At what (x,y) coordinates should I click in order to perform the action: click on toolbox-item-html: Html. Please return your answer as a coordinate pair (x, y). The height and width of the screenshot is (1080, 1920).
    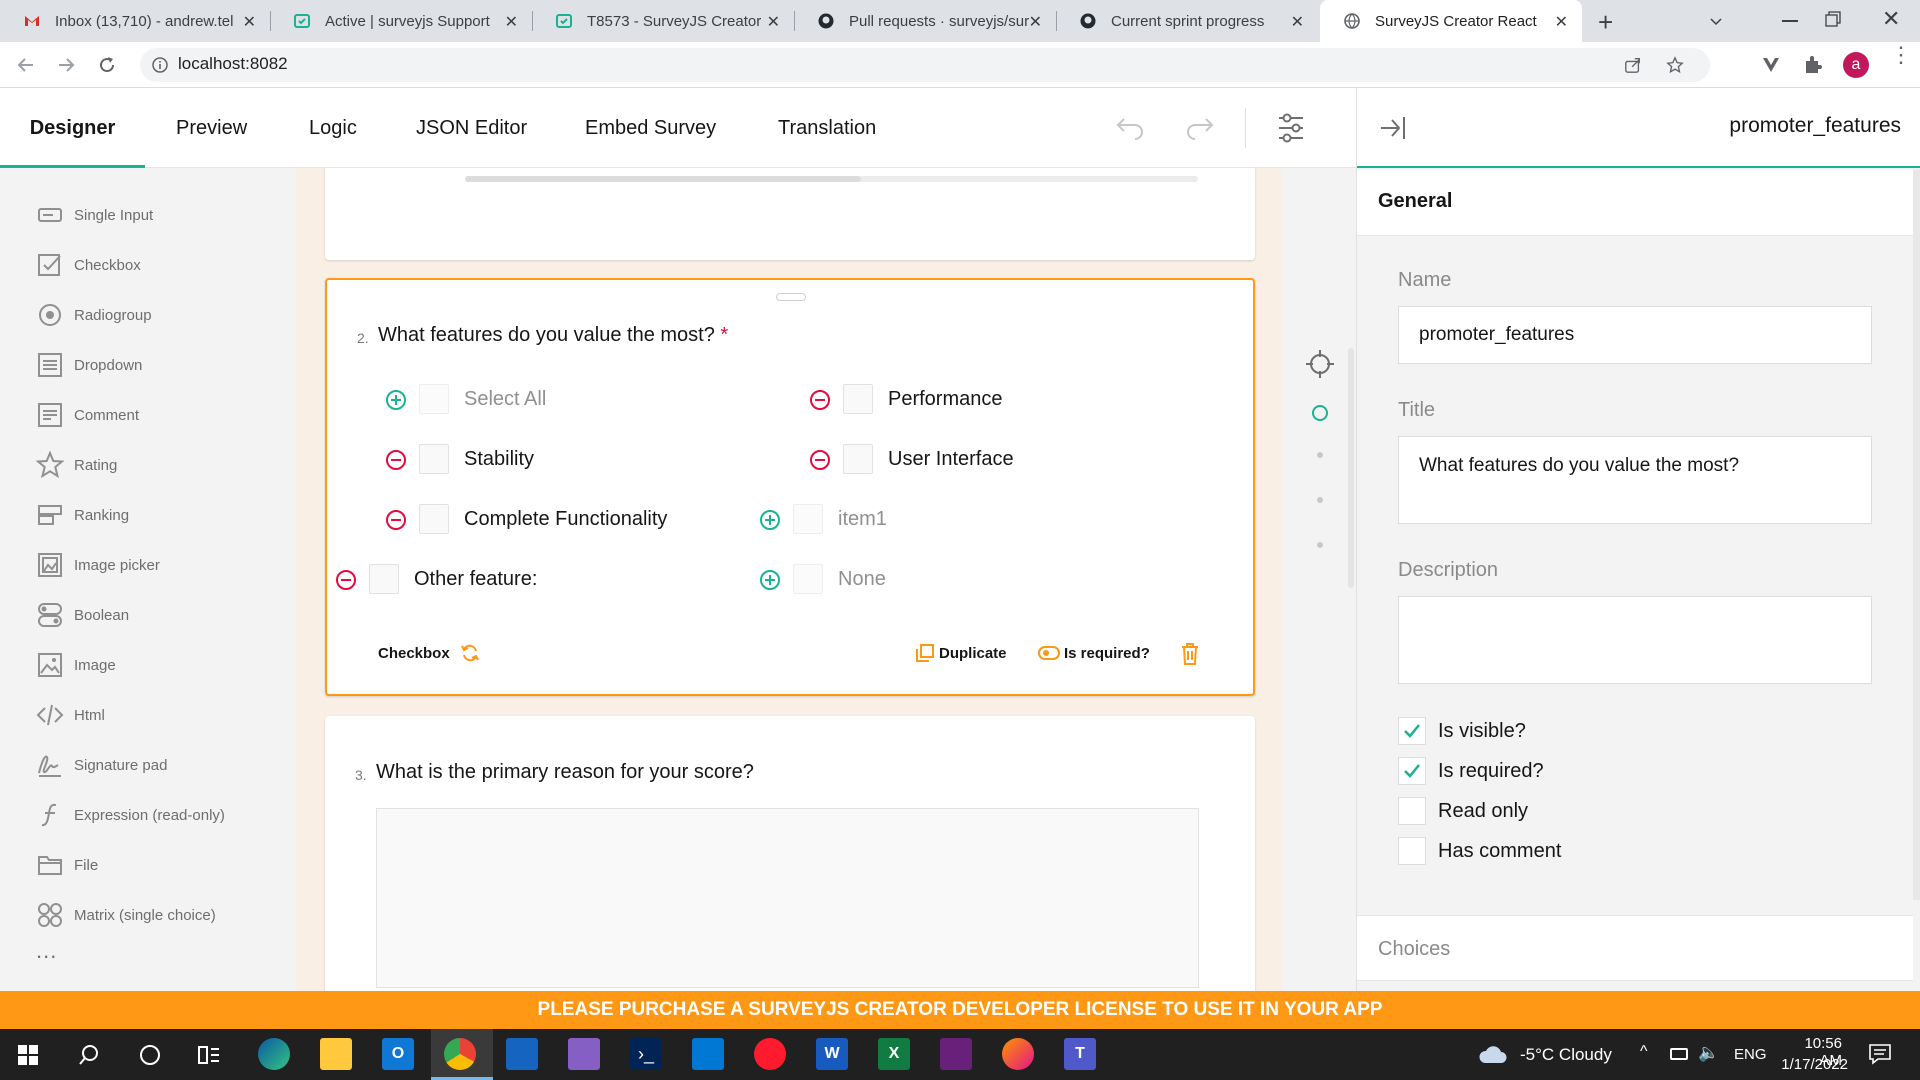
    Looking at the image, I should click on (70, 715).